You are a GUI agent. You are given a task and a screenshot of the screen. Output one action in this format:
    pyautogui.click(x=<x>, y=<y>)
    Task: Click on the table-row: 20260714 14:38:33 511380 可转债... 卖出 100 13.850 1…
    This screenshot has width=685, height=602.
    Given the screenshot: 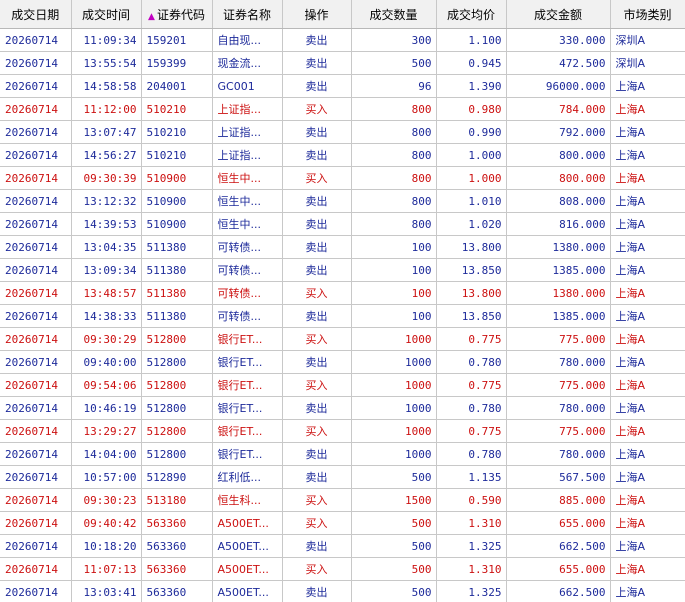 What is the action you would take?
    pyautogui.click(x=342, y=316)
    